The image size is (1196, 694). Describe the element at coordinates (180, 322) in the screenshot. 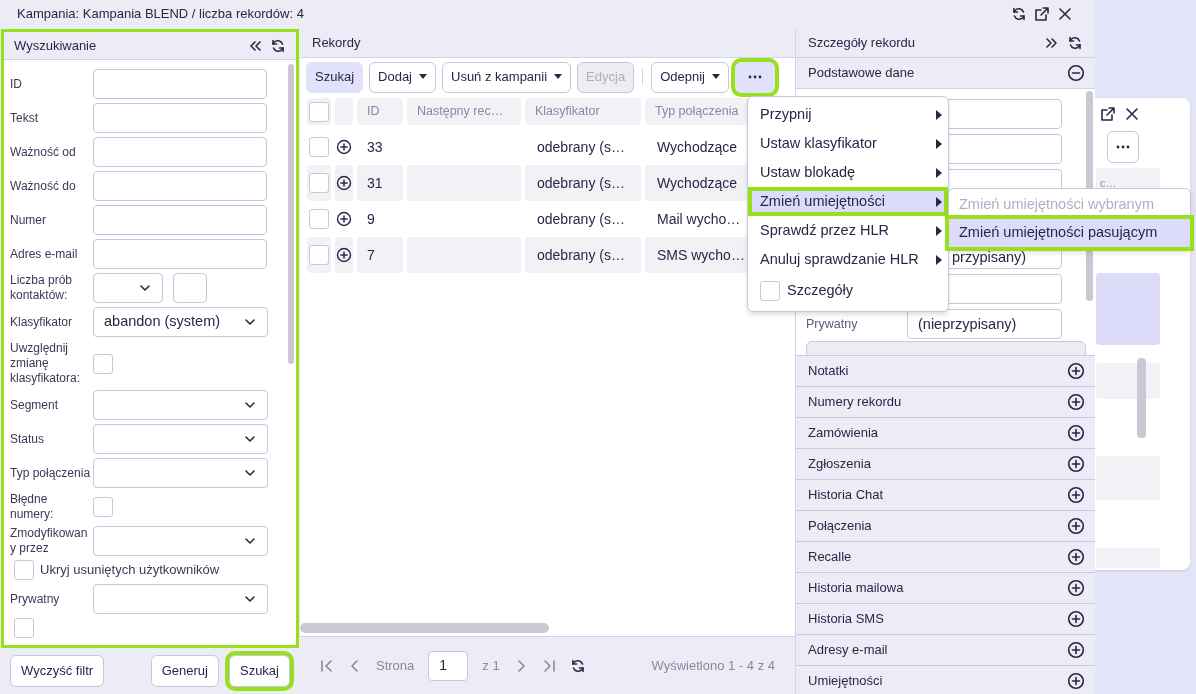

I see `select-field: abandon (system)` at that location.